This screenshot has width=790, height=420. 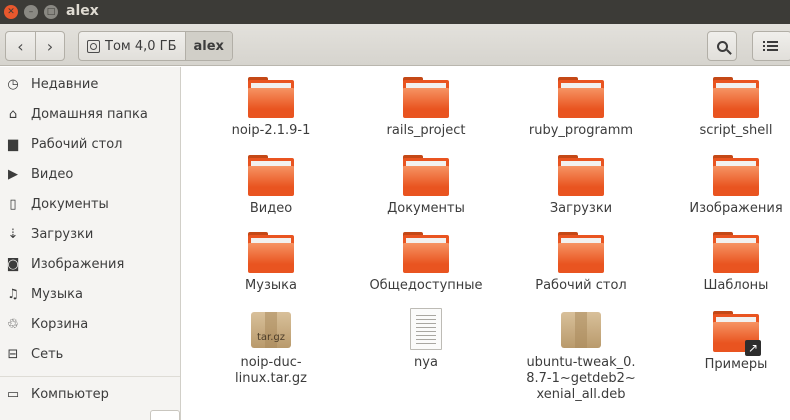 I want to click on document-icon: ▯, so click(x=13, y=204).